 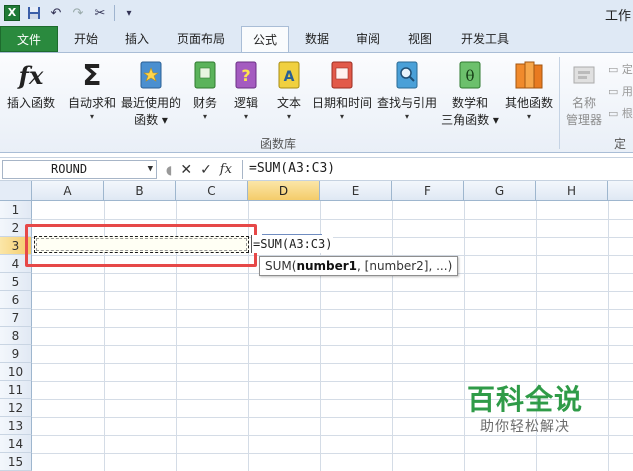 What do you see at coordinates (16, 444) in the screenshot?
I see `row-header-14: 14` at bounding box center [16, 444].